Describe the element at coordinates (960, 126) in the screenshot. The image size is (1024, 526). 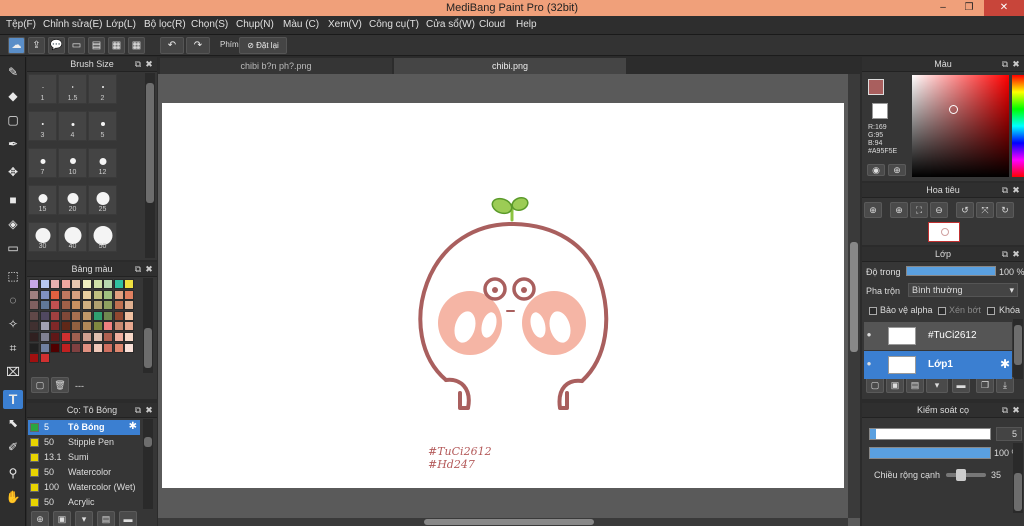
I see `saturation-value-picker` at that location.